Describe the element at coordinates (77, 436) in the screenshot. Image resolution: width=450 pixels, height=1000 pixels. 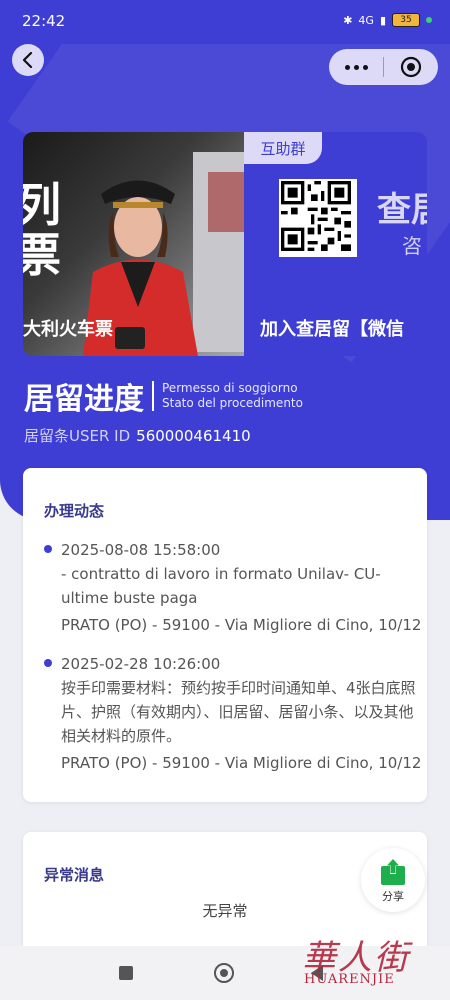
I see `user-id-label: 居留条USER ID` at that location.